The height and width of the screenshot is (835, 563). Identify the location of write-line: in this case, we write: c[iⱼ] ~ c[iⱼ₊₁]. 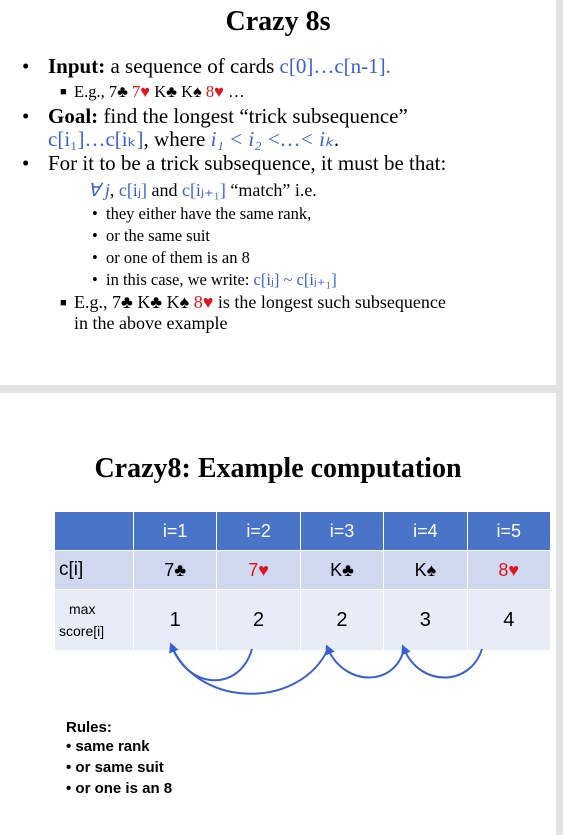
(221, 280).